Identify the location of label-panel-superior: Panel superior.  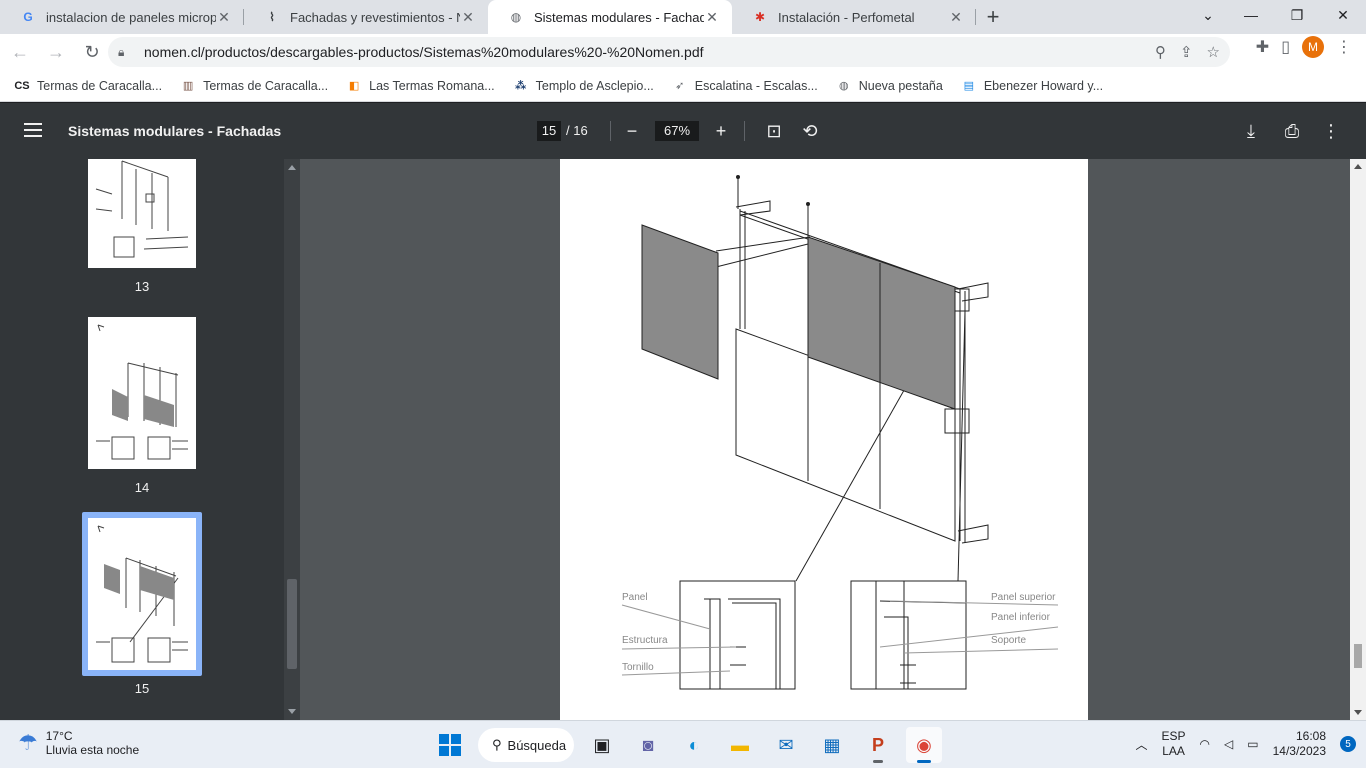
(1023, 597).